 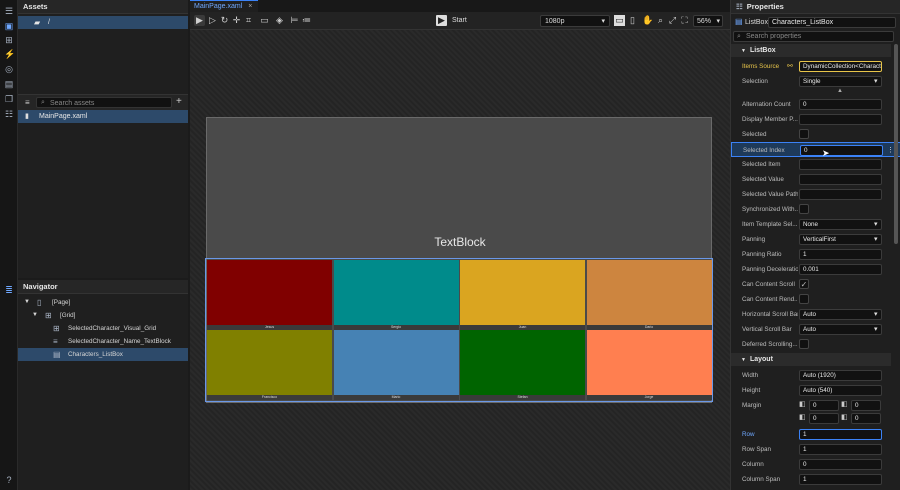 What do you see at coordinates (199, 20) in the screenshot?
I see `select-tool-icon: ▶` at bounding box center [199, 20].